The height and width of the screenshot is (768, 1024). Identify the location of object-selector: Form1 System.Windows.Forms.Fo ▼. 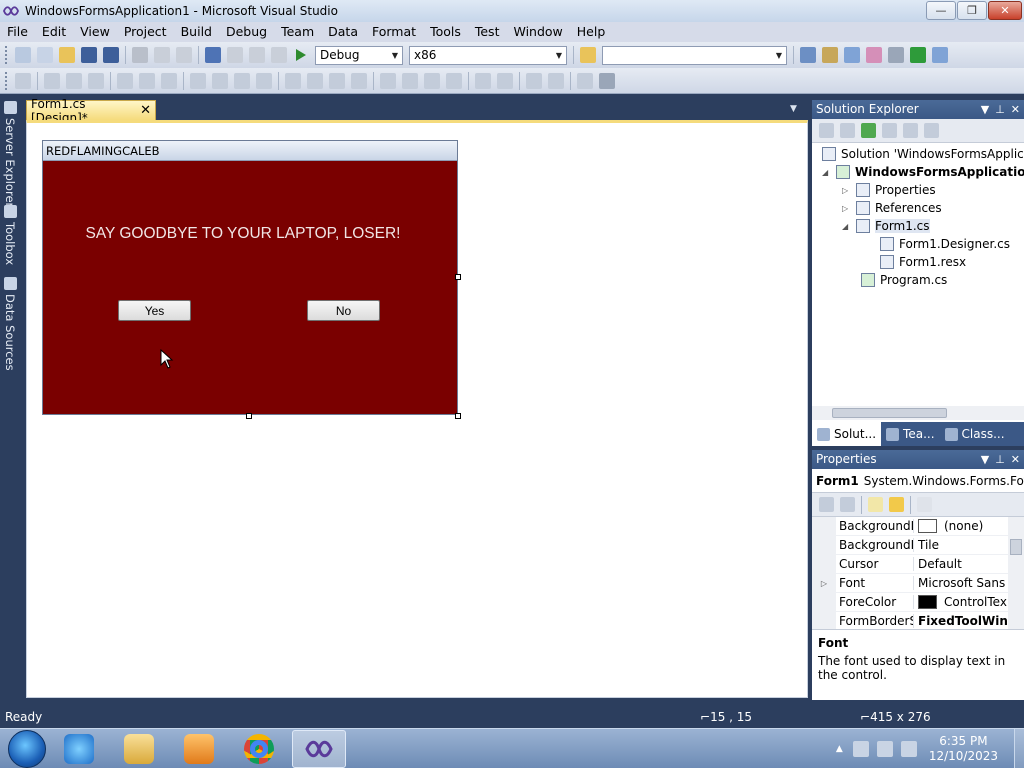
(918, 481).